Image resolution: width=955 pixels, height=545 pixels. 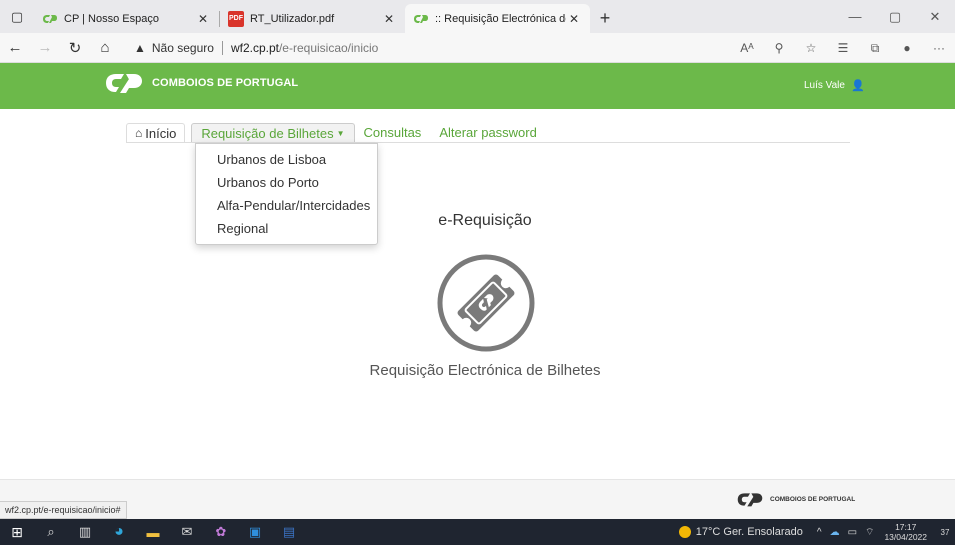 I want to click on tab-title: :: Requisição Electrónica de Trans, so click(x=500, y=18).